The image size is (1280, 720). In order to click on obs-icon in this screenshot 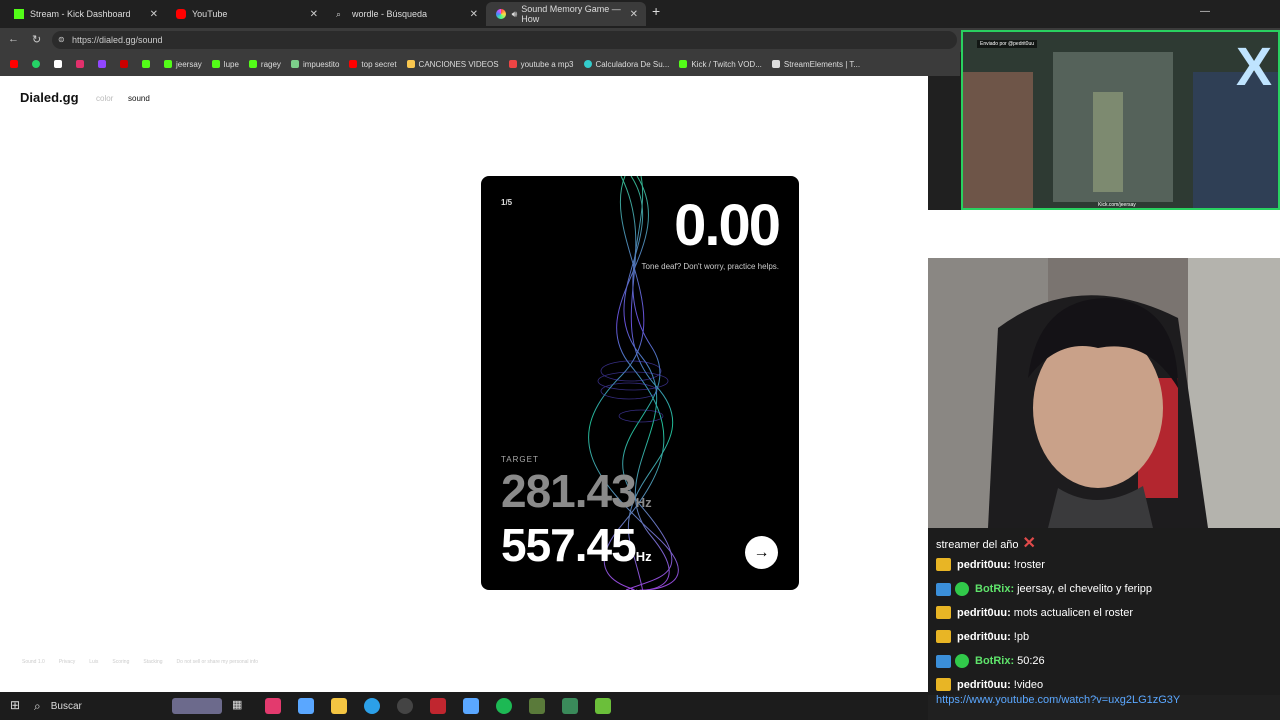, I will do `click(405, 706)`.